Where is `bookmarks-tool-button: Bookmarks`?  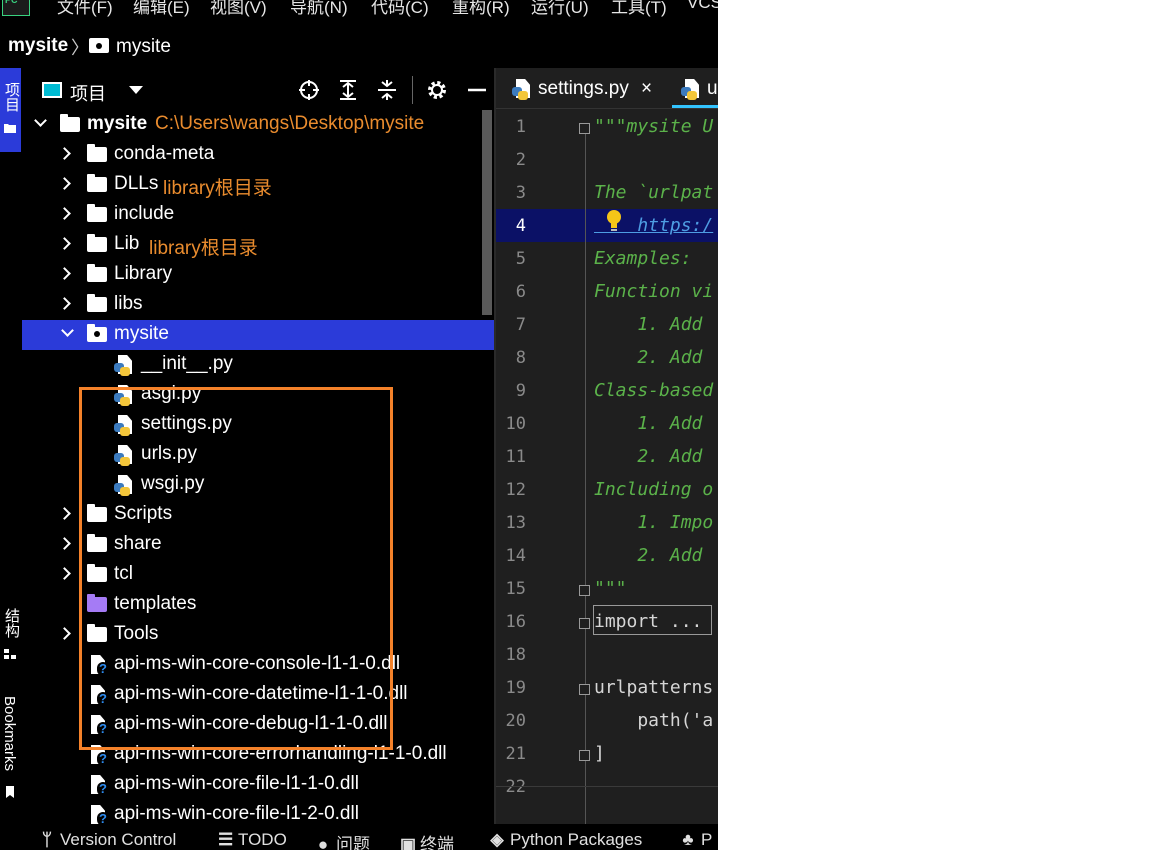 bookmarks-tool-button: Bookmarks is located at coordinates (9, 733).